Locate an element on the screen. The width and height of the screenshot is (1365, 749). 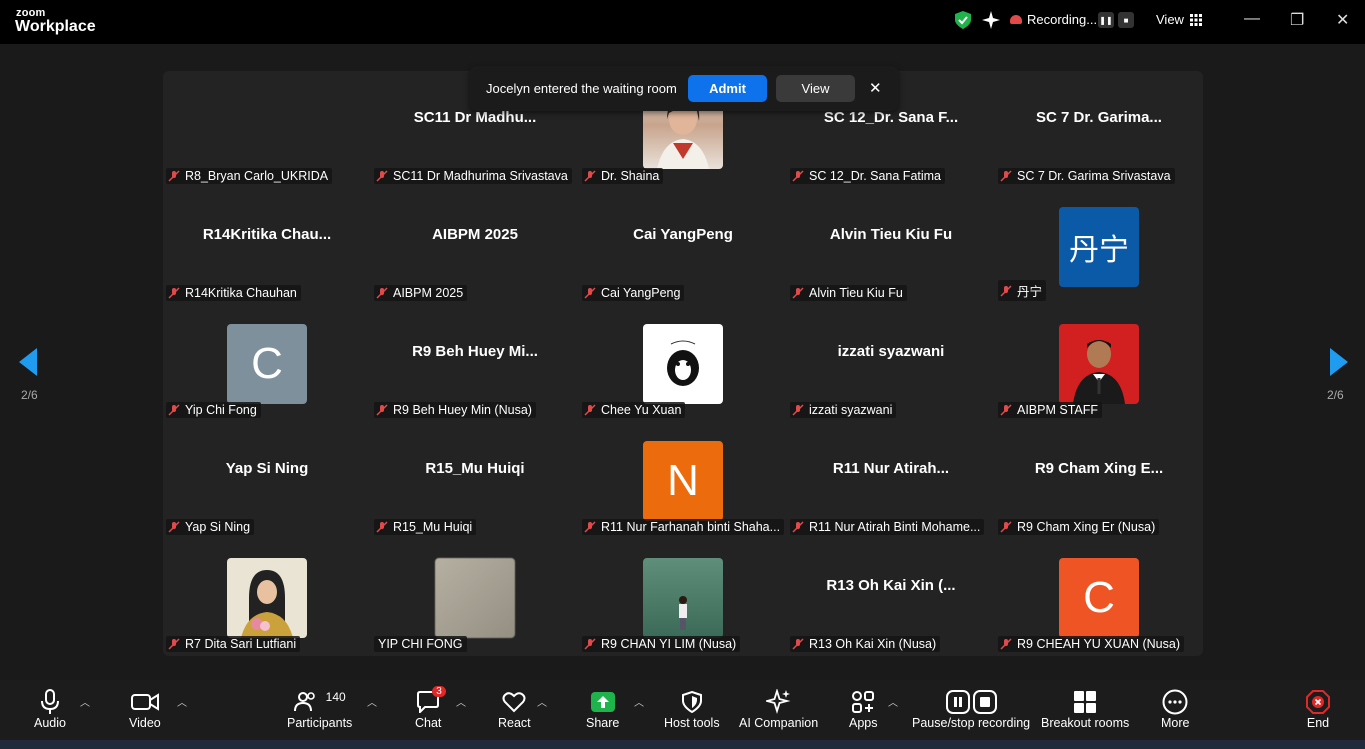
view-menu-button: View is located at coordinates (1179, 19).